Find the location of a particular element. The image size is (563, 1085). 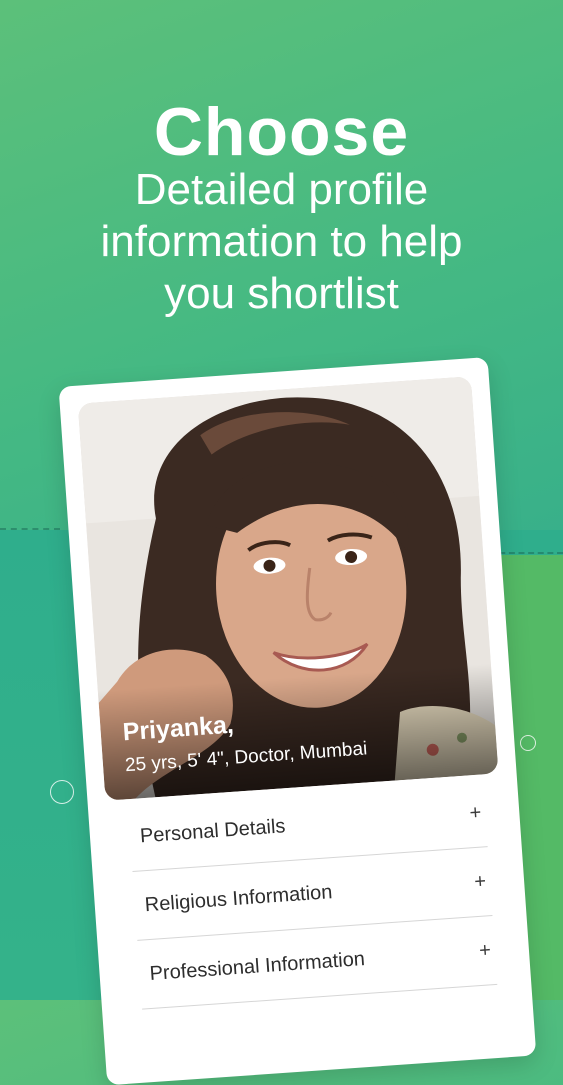

page-title: Choose is located at coordinates (281, 131).